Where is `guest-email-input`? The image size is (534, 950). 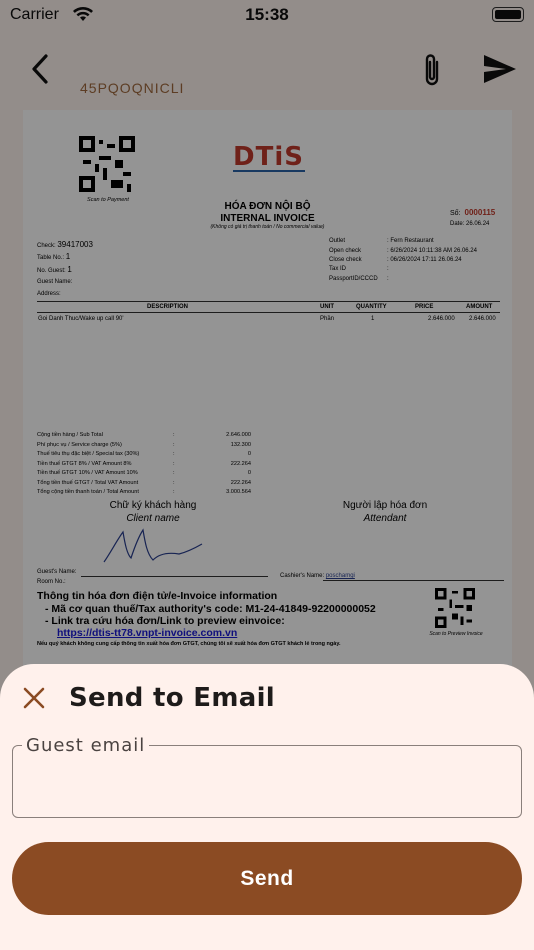 guest-email-input is located at coordinates (267, 781).